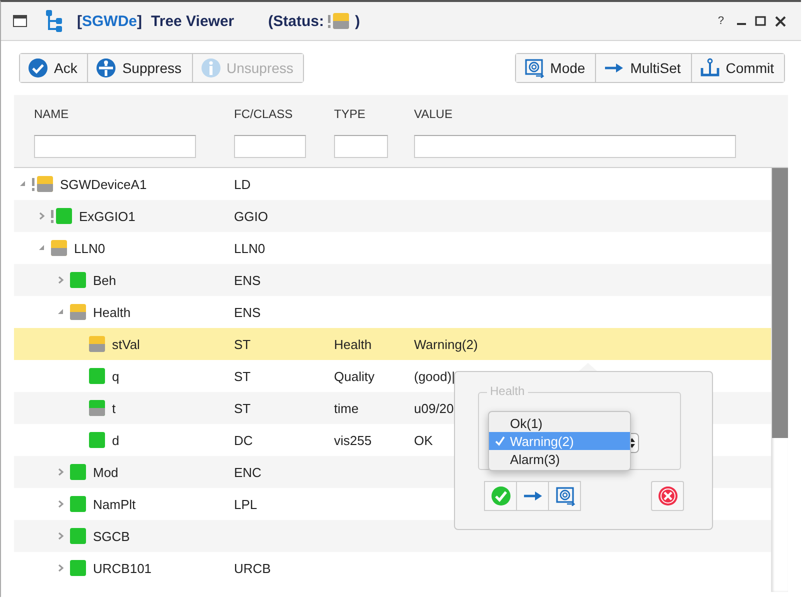  I want to click on menu-option: Ok(1), so click(559, 423).